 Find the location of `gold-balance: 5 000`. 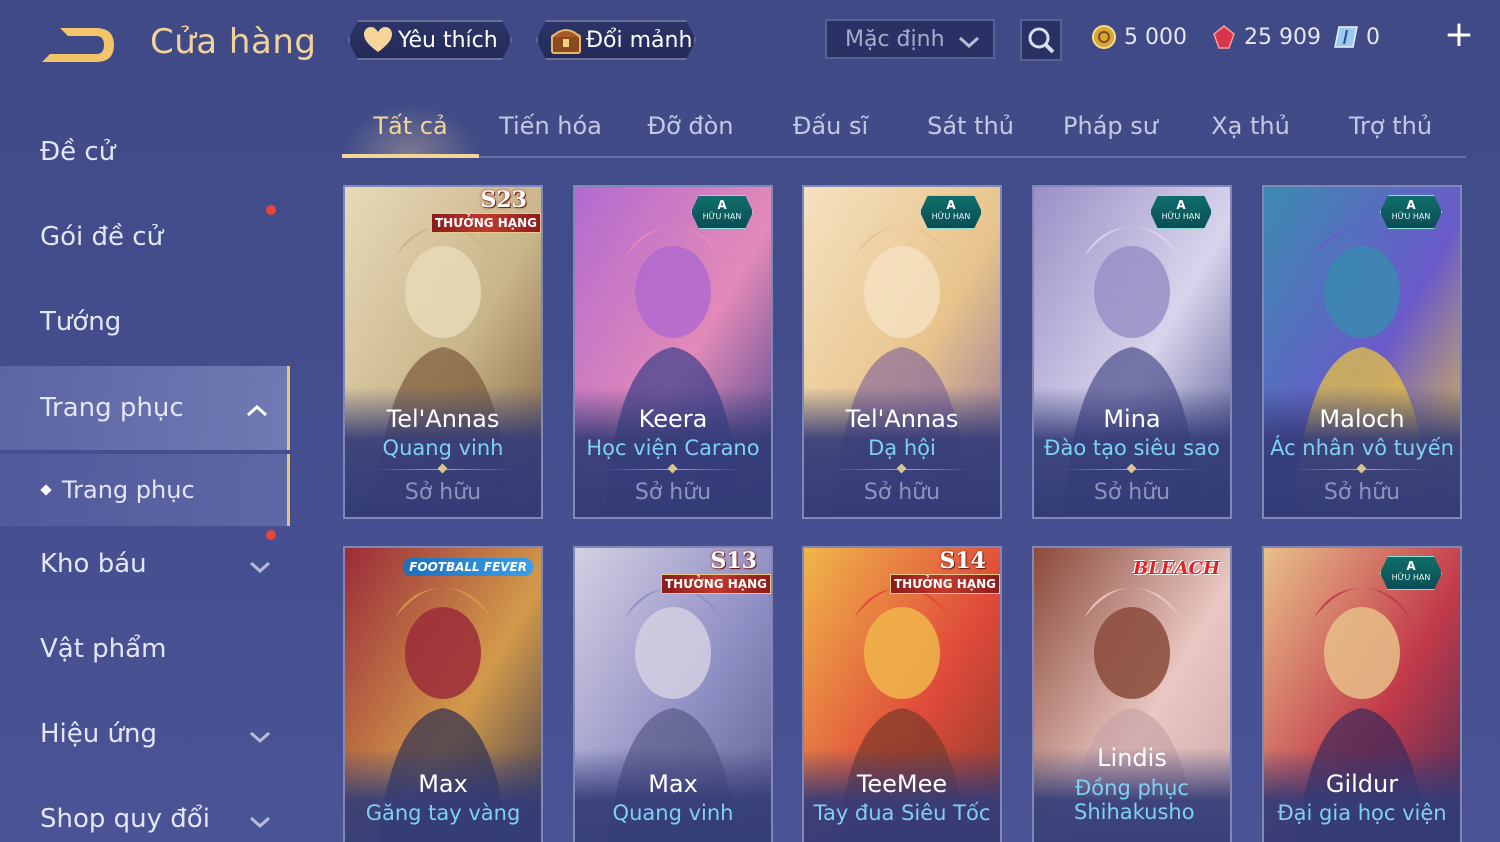

gold-balance: 5 000 is located at coordinates (1138, 37).